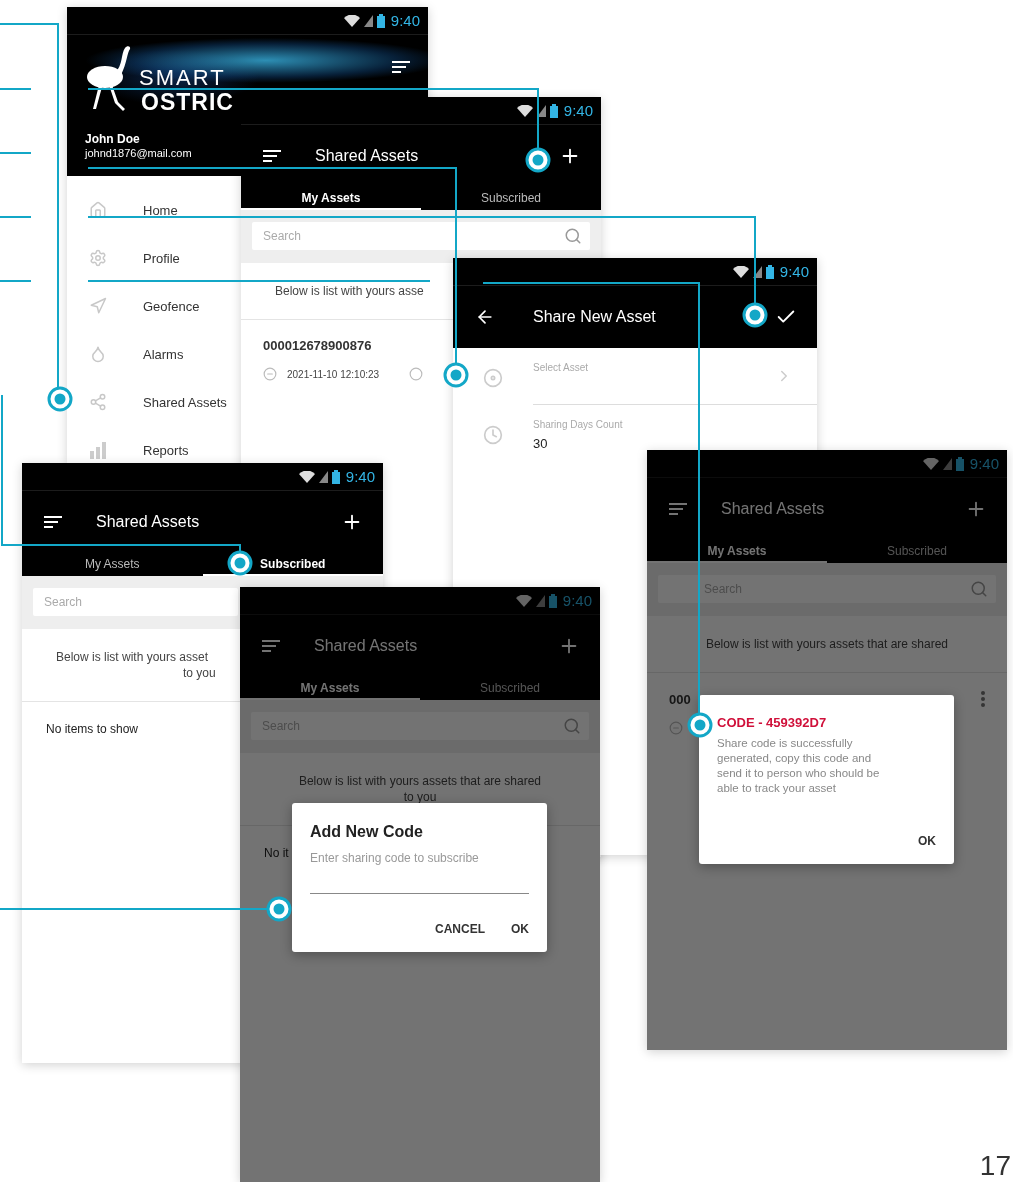 This screenshot has height=1182, width=1013. I want to click on empty-message: No it, so click(276, 853).